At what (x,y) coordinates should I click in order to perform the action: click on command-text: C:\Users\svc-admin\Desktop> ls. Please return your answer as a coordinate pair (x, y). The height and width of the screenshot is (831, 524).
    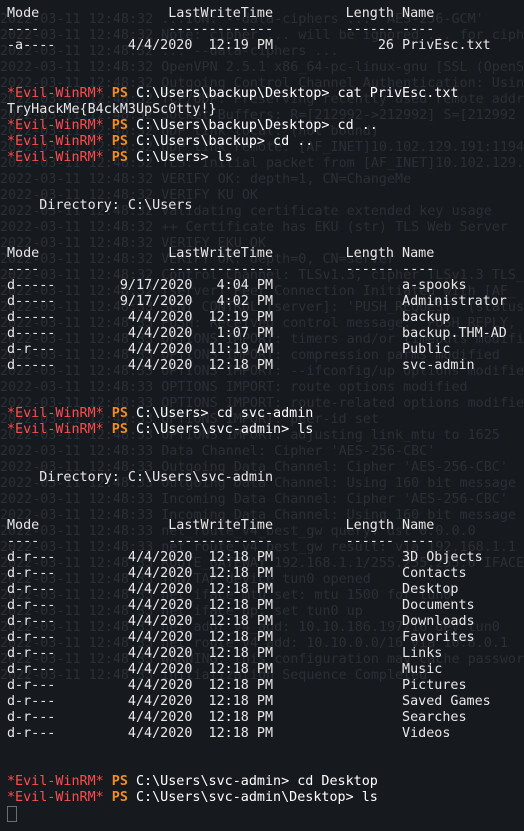
    Looking at the image, I should click on (257, 797).